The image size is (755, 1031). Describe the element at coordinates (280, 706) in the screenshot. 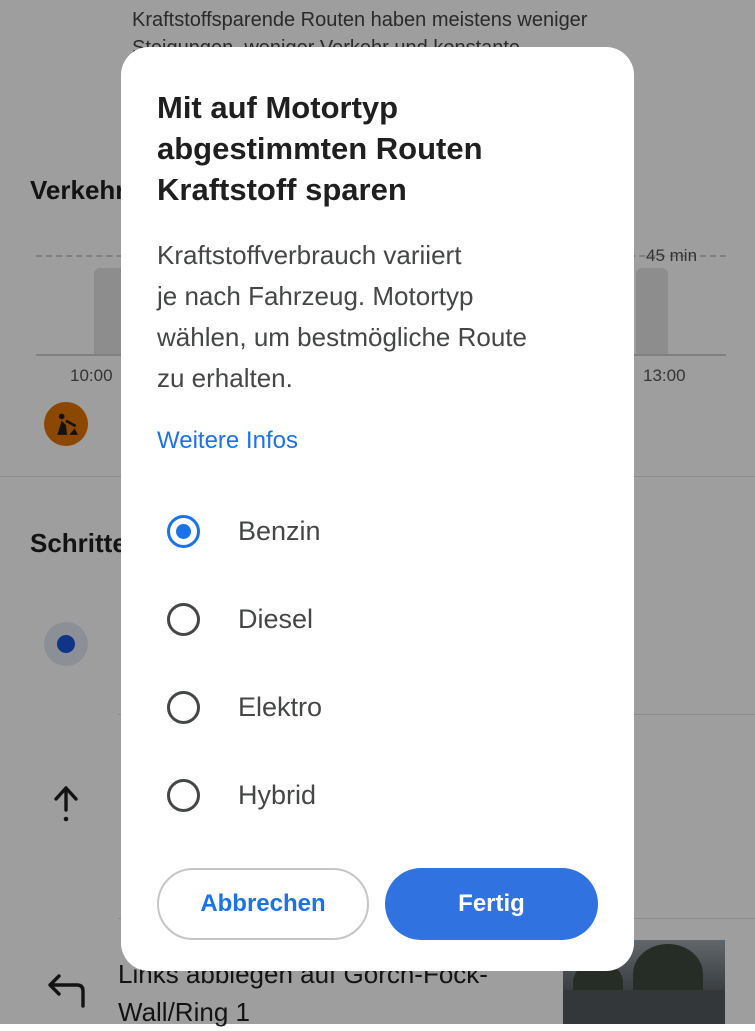

I see `option-label: Elektro` at that location.